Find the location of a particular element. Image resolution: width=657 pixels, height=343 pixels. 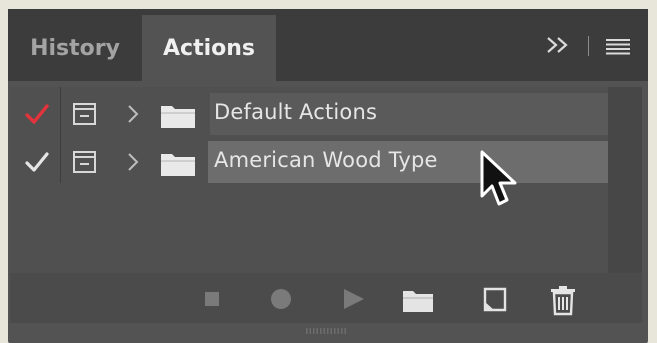

action-set-label: Default Actions is located at coordinates (296, 112).